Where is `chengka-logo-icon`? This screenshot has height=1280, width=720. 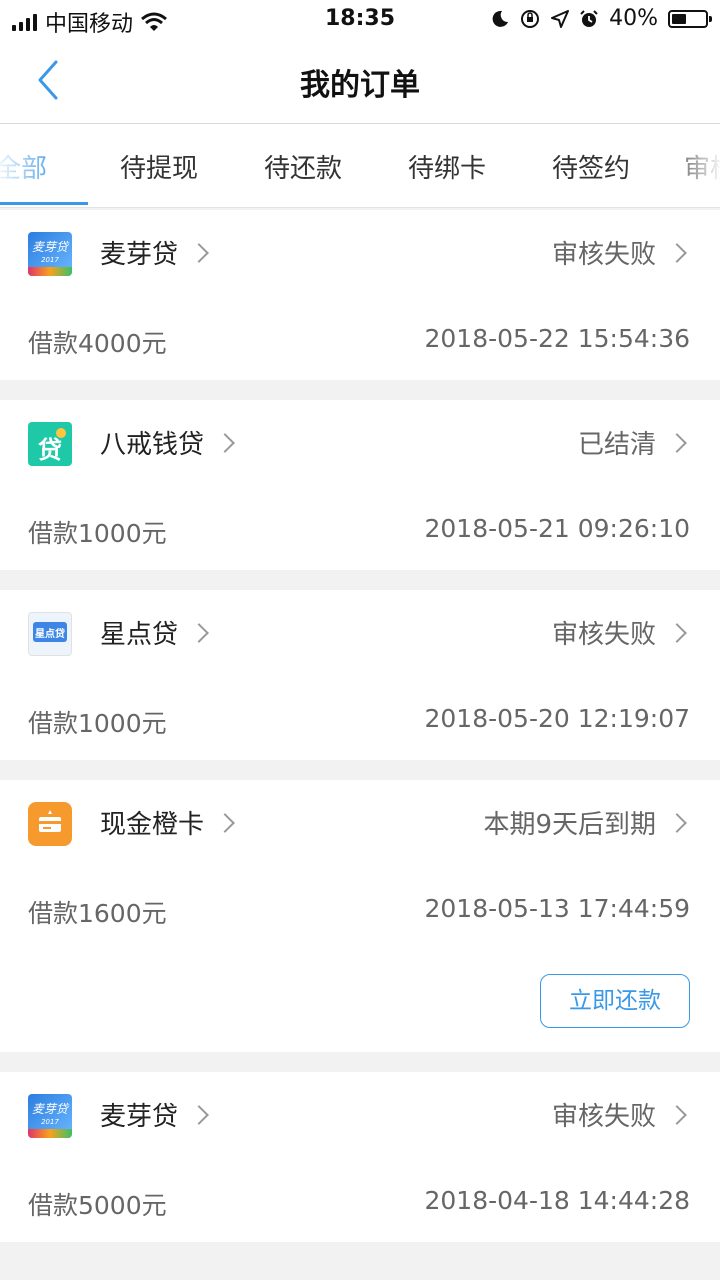 chengka-logo-icon is located at coordinates (50, 824).